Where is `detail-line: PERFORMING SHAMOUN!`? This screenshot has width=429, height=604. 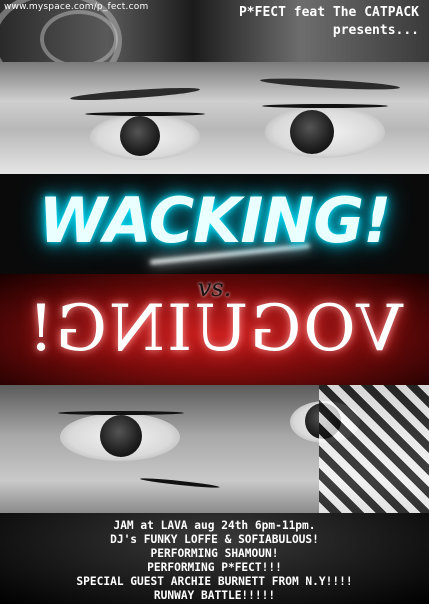 detail-line: PERFORMING SHAMOUN! is located at coordinates (214, 553).